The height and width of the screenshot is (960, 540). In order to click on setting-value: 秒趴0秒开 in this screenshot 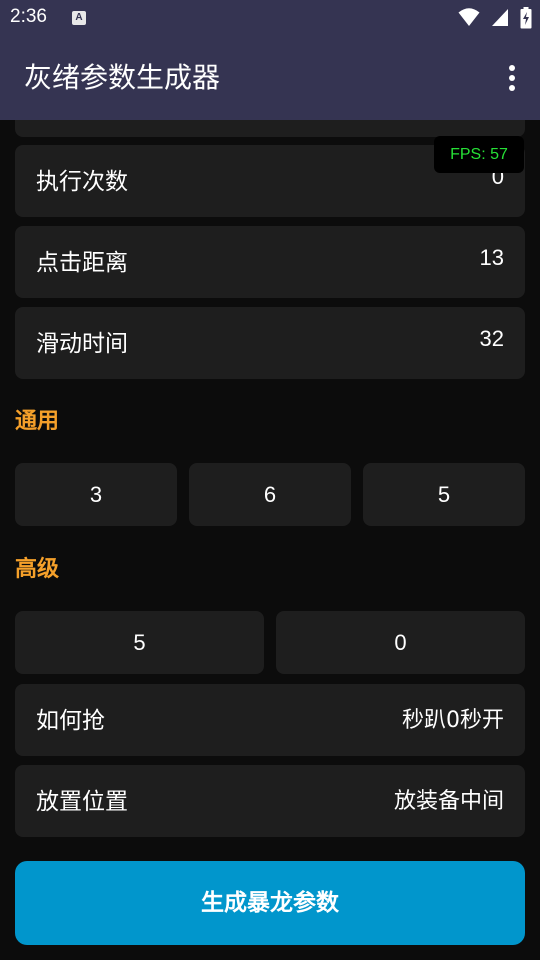, I will do `click(453, 720)`.